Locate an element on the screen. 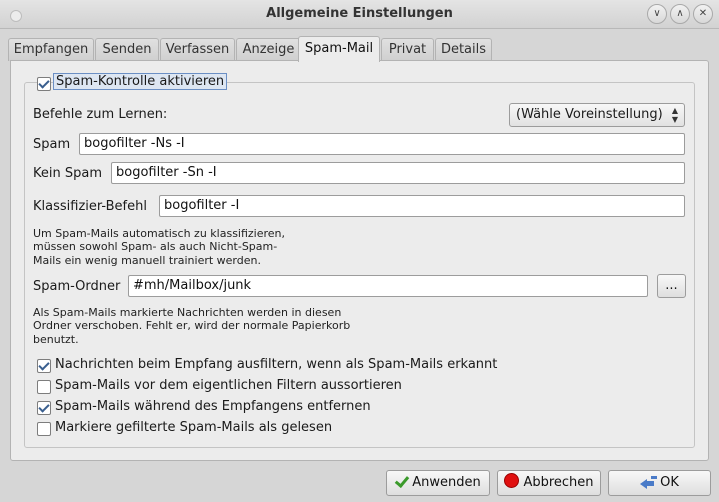  apply-button: Anwenden is located at coordinates (438, 483).